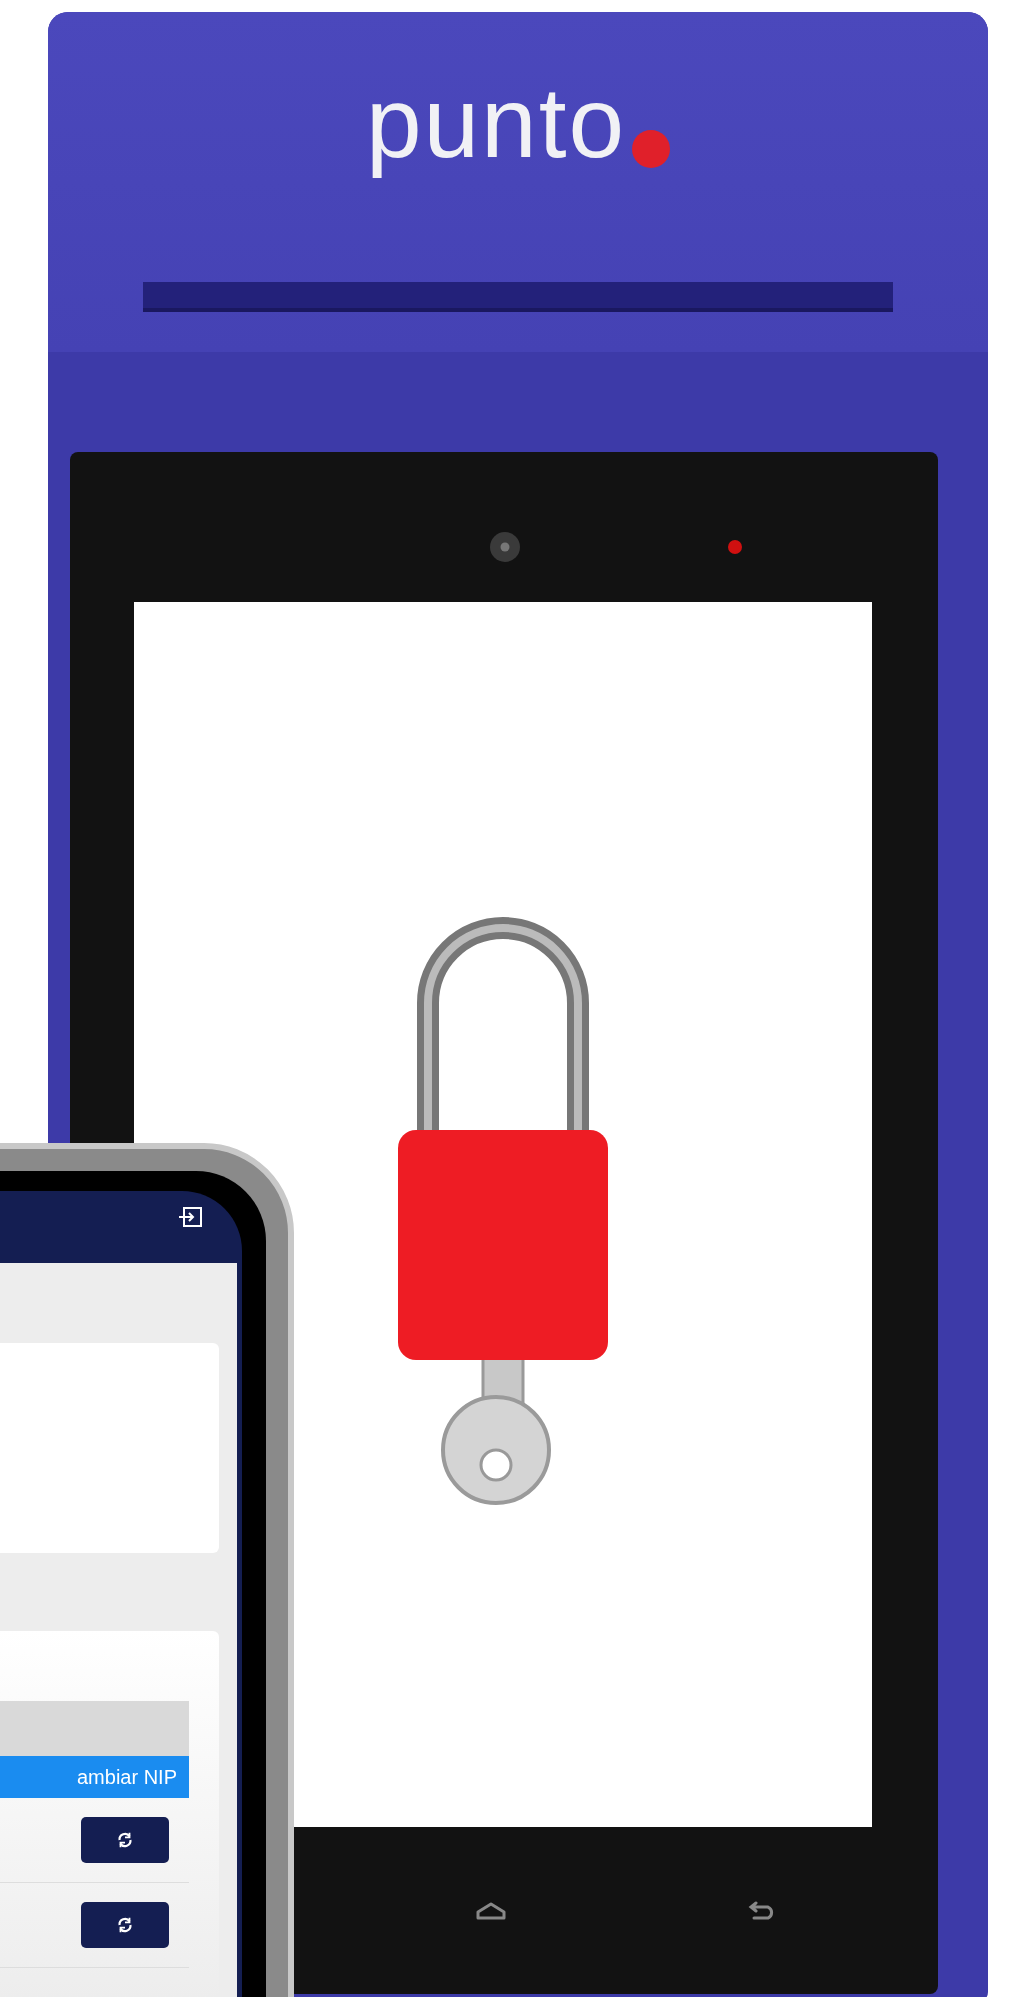 This screenshot has height=1997, width=1011. I want to click on exit-icon, so click(190, 1217).